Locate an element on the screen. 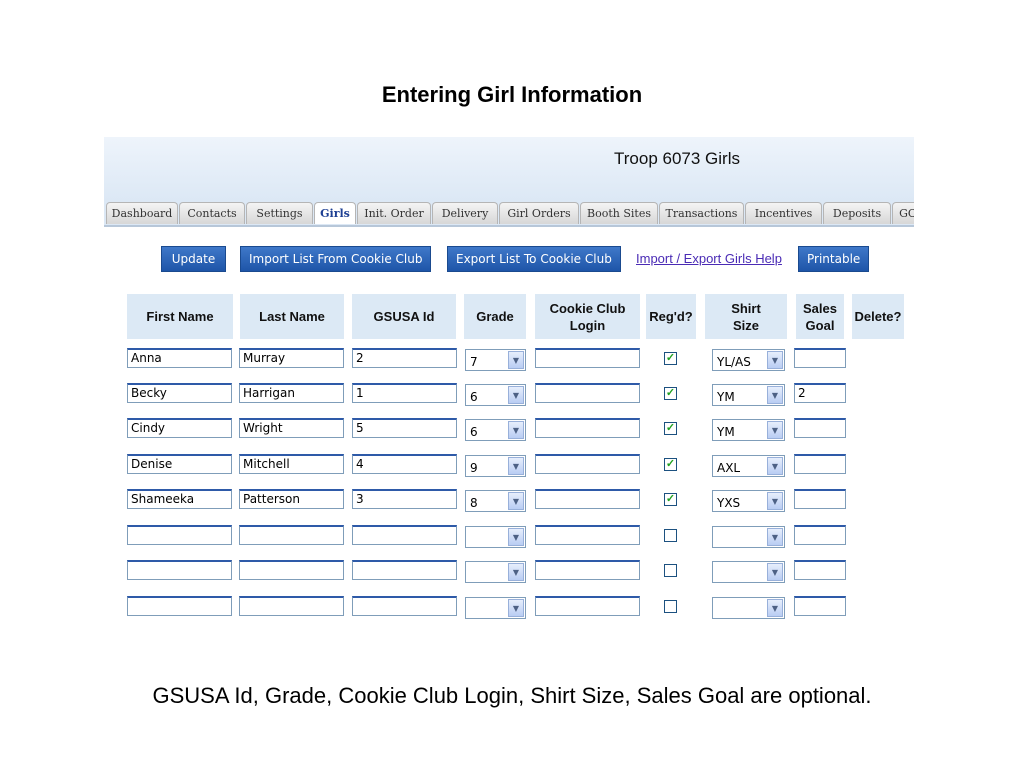  last-name-input: Patterson is located at coordinates (291, 499).